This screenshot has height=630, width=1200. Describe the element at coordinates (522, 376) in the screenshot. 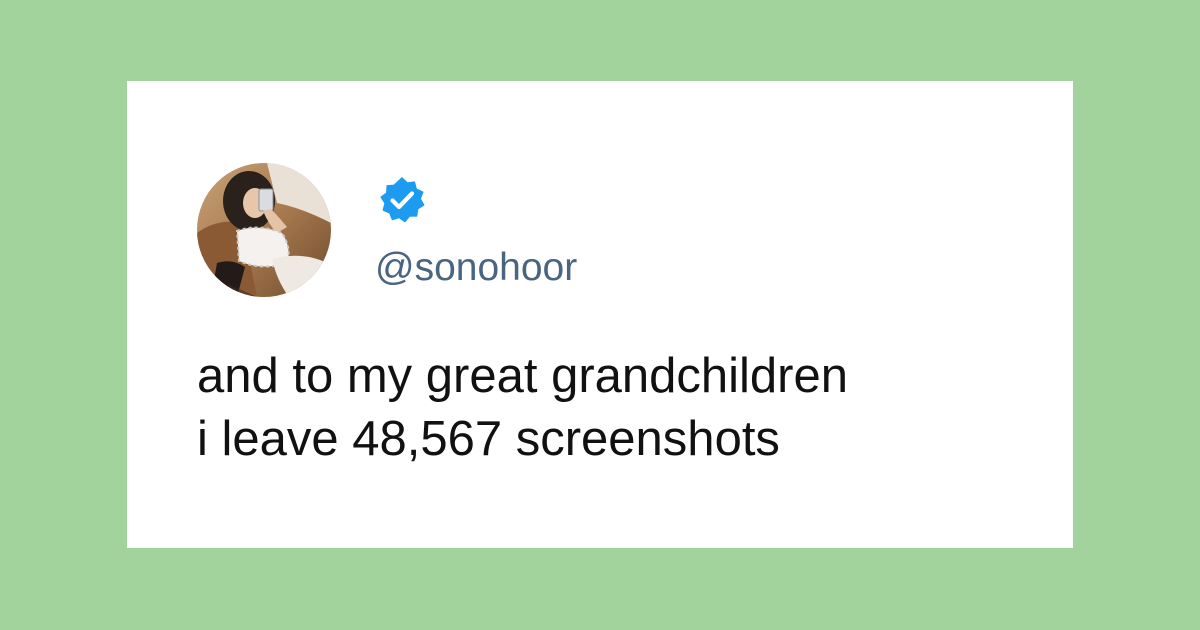

I see `tweet-text-line-1: and to my great grandchildren` at that location.